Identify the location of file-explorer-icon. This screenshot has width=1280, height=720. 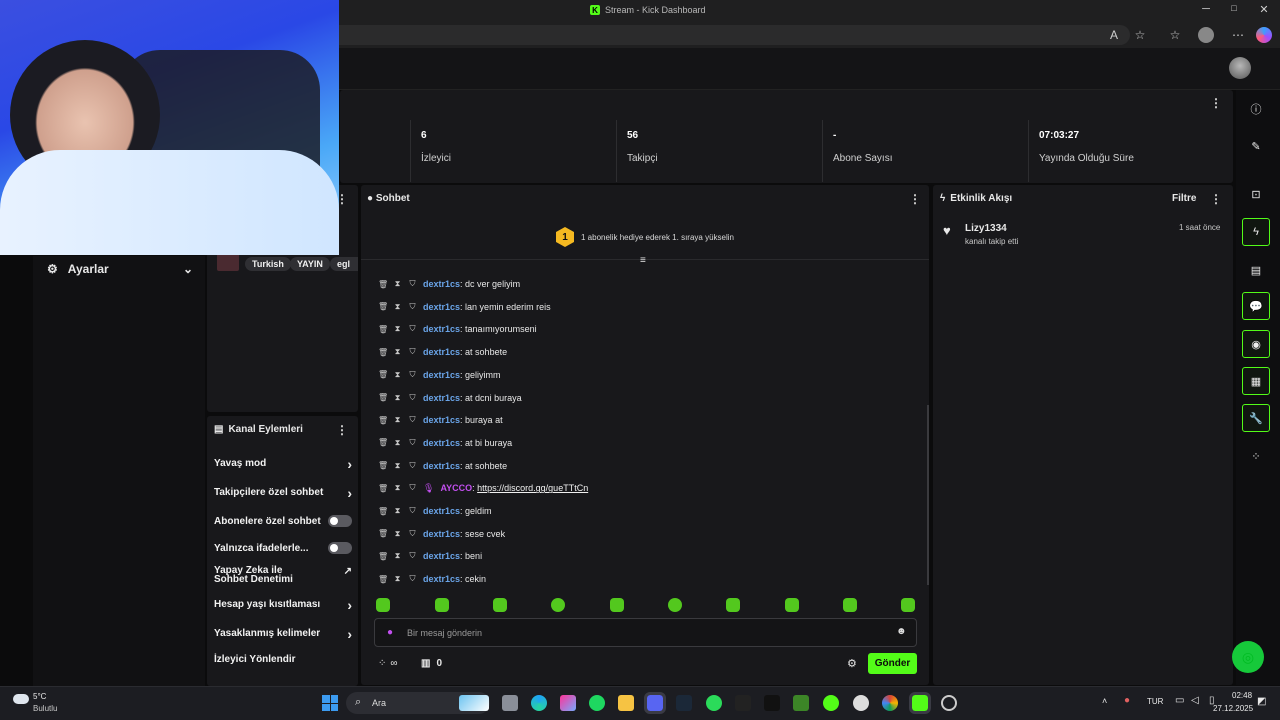
(626, 703).